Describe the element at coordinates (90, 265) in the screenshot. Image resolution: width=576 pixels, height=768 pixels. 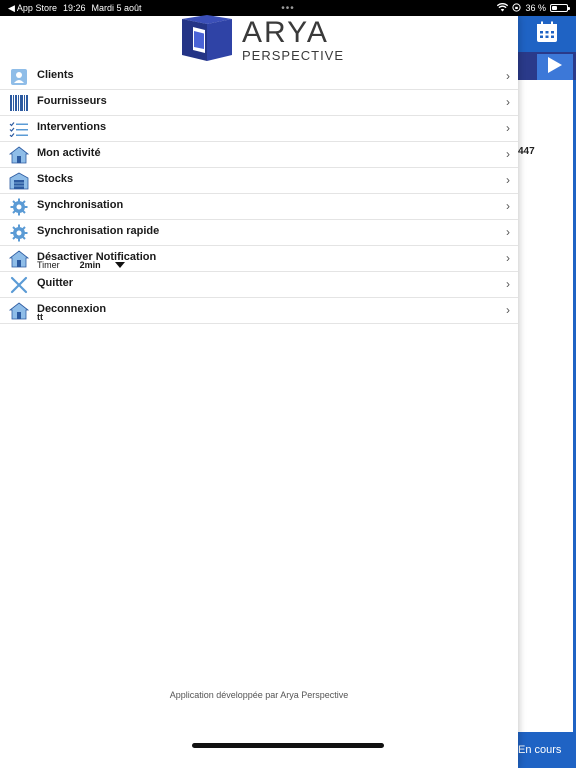
I see `timer-value: 2min` at that location.